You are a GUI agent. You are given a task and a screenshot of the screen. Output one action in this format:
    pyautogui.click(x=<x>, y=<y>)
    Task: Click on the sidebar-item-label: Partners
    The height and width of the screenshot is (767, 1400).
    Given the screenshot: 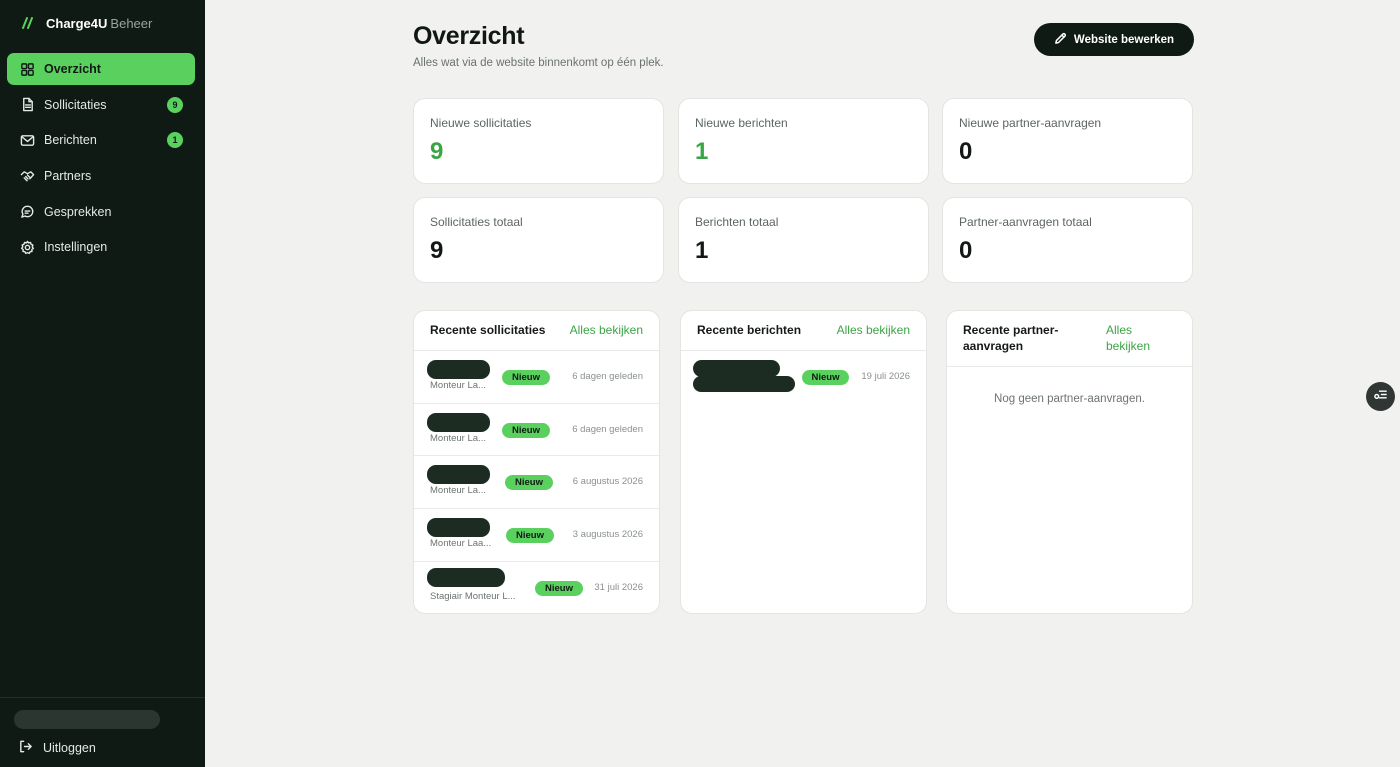 What is the action you would take?
    pyautogui.click(x=68, y=176)
    